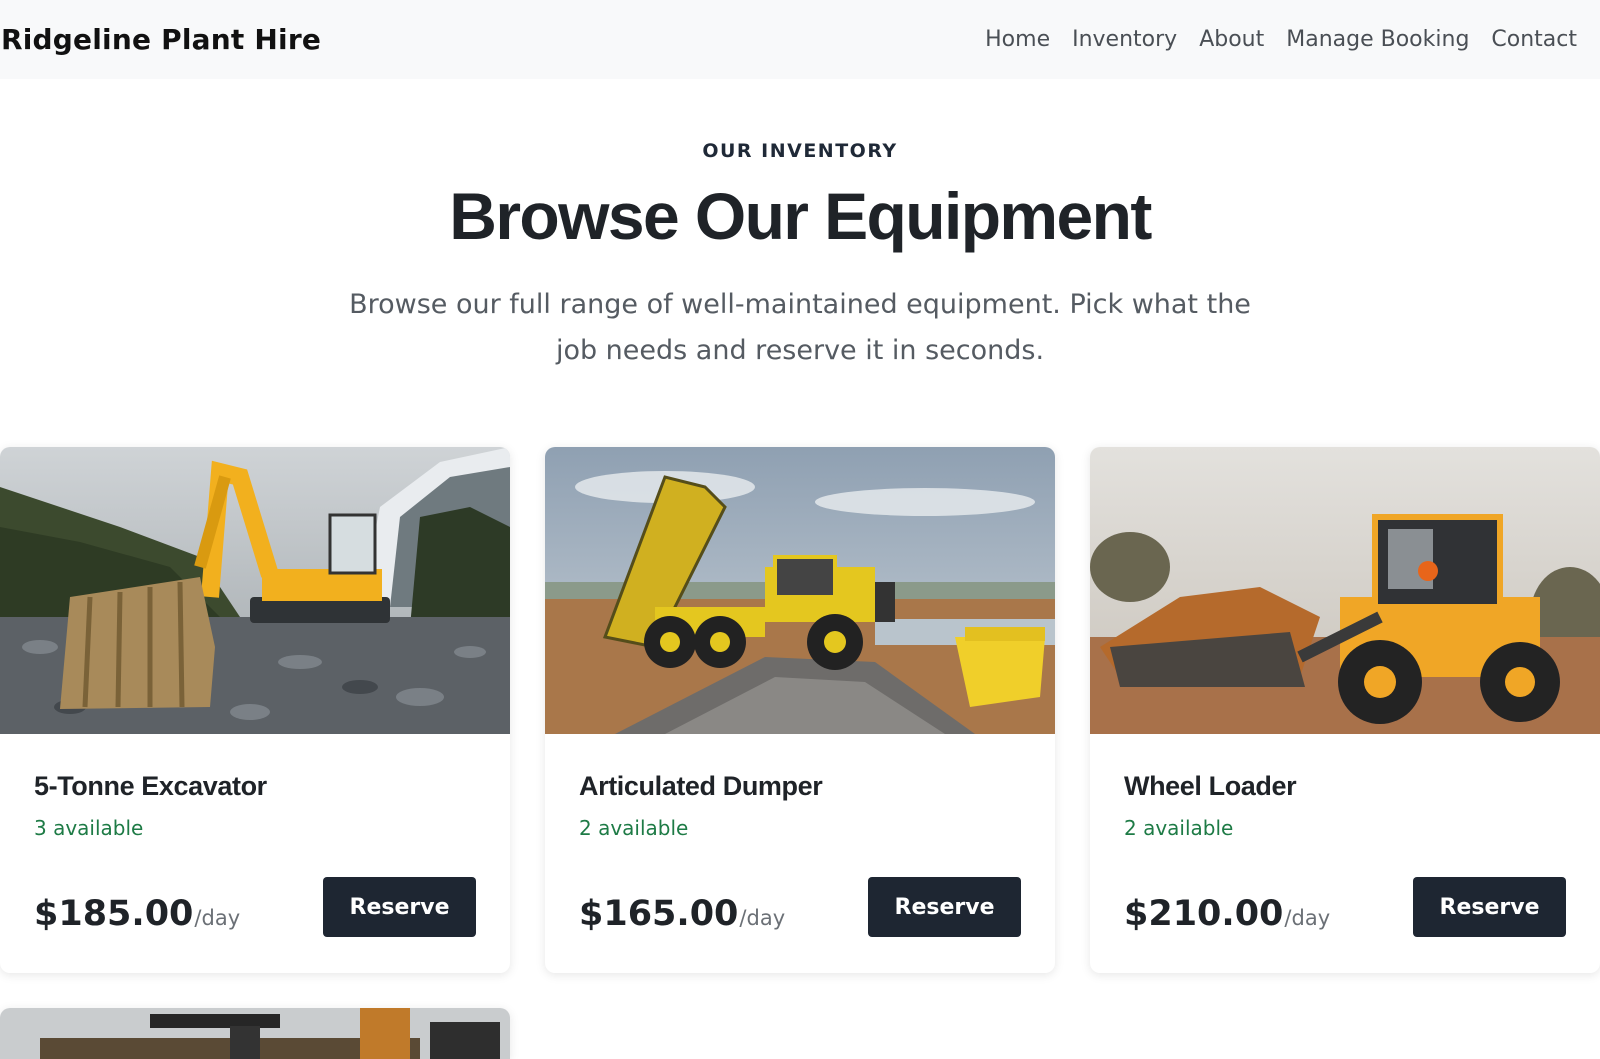 The height and width of the screenshot is (1059, 1600). I want to click on wheel-loader-photo, so click(1345, 590).